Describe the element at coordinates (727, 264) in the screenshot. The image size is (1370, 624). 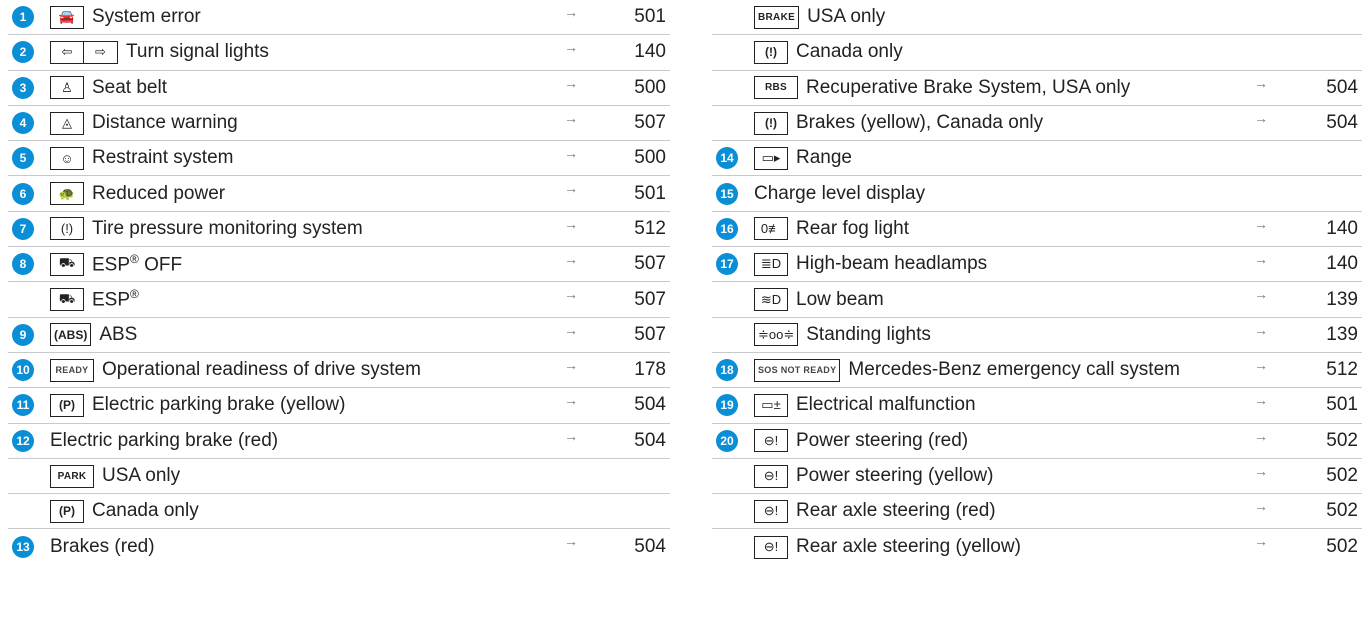
I see `item-number-badge: 17` at that location.